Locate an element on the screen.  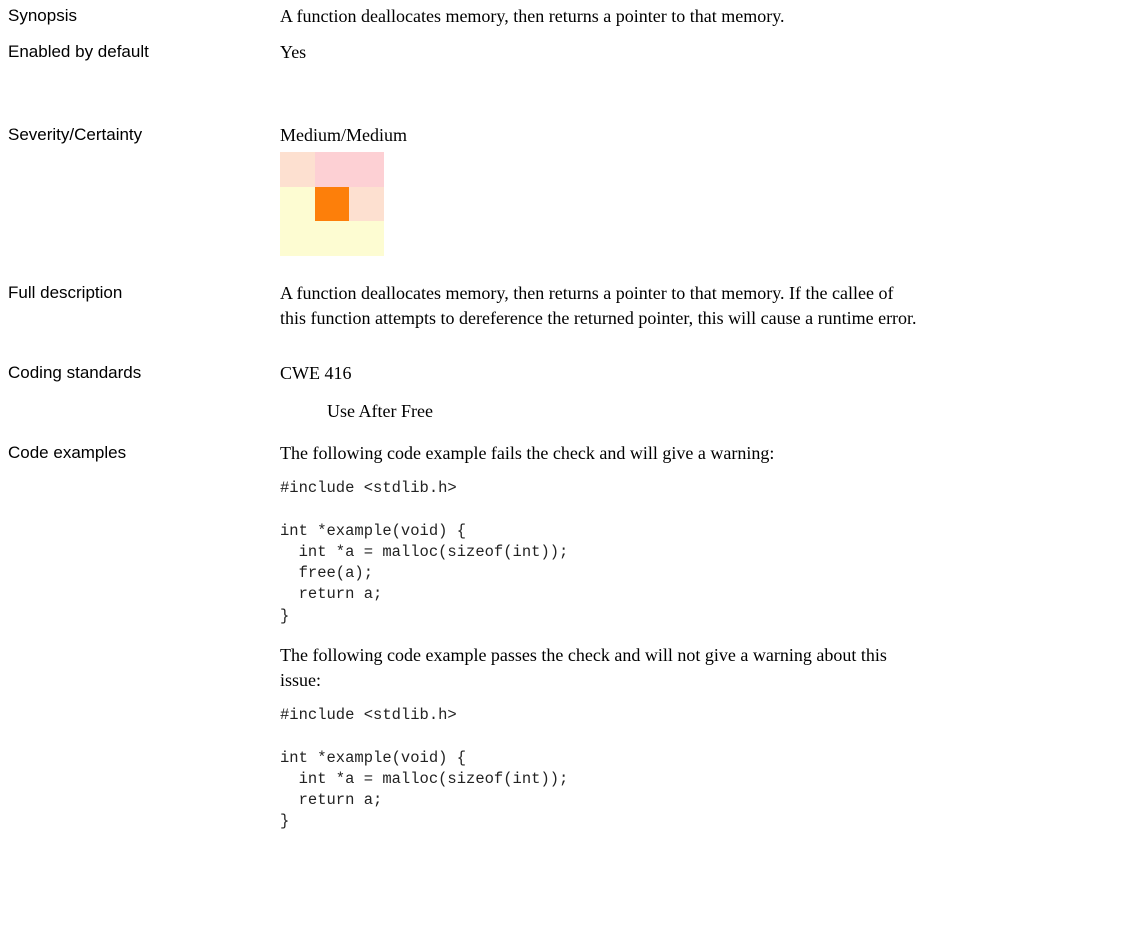
coding-standards-label: Coding standards is located at coordinates (75, 372).